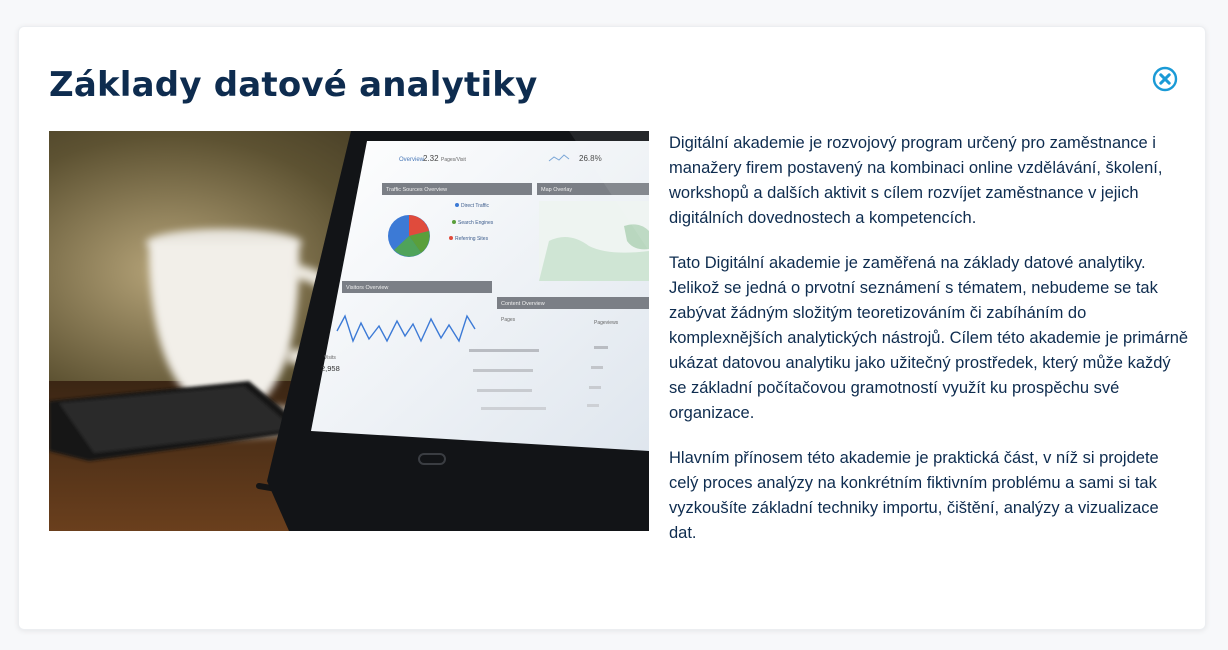  What do you see at coordinates (476, 223) in the screenshot?
I see `screen-legend-search: Search Engines` at bounding box center [476, 223].